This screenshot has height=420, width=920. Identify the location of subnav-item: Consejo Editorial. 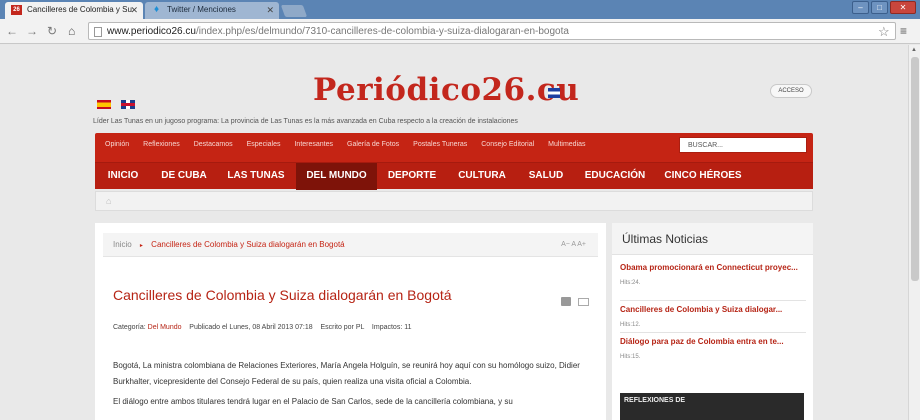
(507, 144).